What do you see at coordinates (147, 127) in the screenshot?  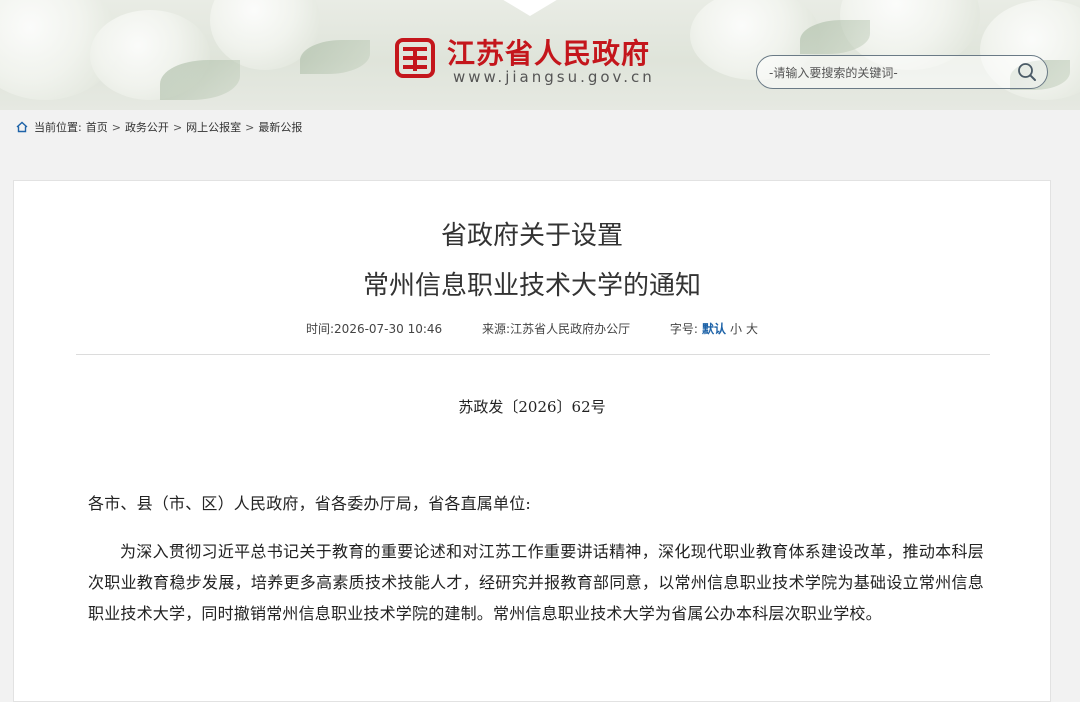 I see `breadcrumb-gov-affairs: 政务公开` at bounding box center [147, 127].